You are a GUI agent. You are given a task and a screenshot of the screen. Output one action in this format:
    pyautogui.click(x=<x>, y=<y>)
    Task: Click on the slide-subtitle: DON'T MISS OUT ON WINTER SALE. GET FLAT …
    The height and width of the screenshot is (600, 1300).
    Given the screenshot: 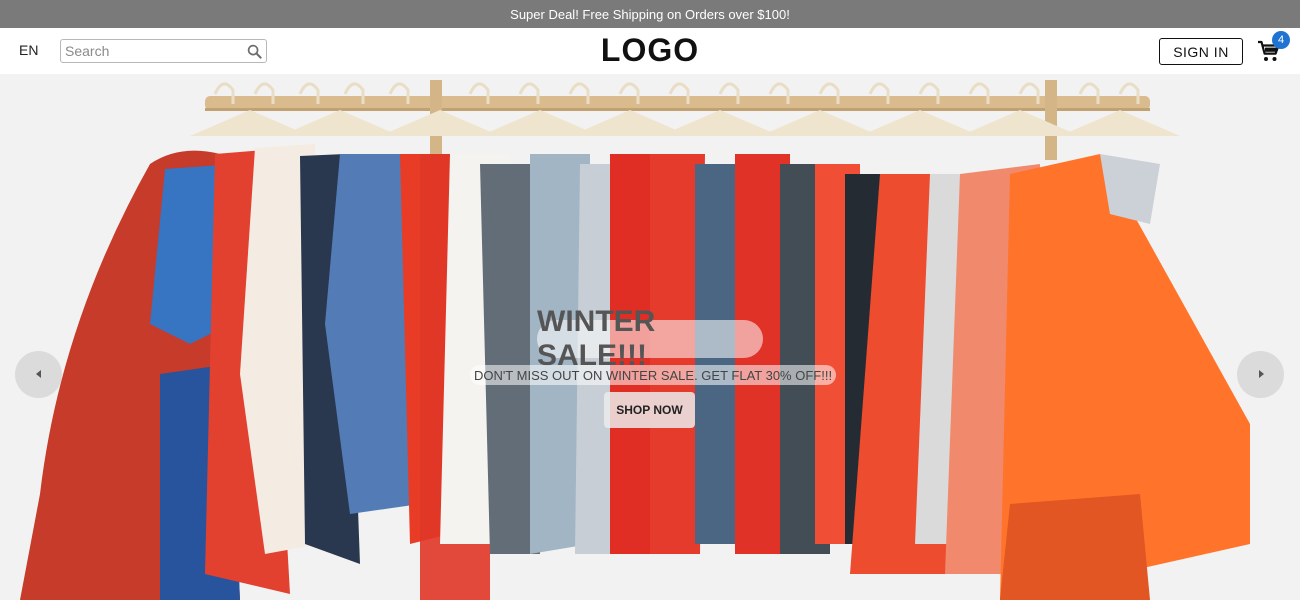 What is the action you would take?
    pyautogui.click(x=653, y=375)
    